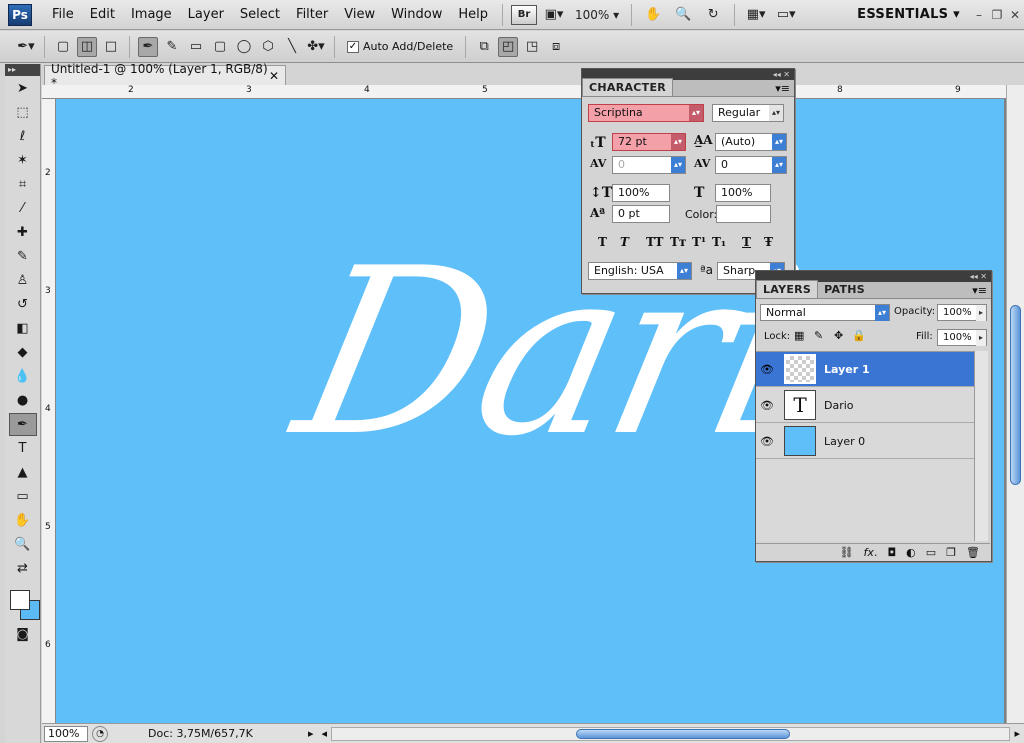  I want to click on lock-image-icon: ✎, so click(818, 335).